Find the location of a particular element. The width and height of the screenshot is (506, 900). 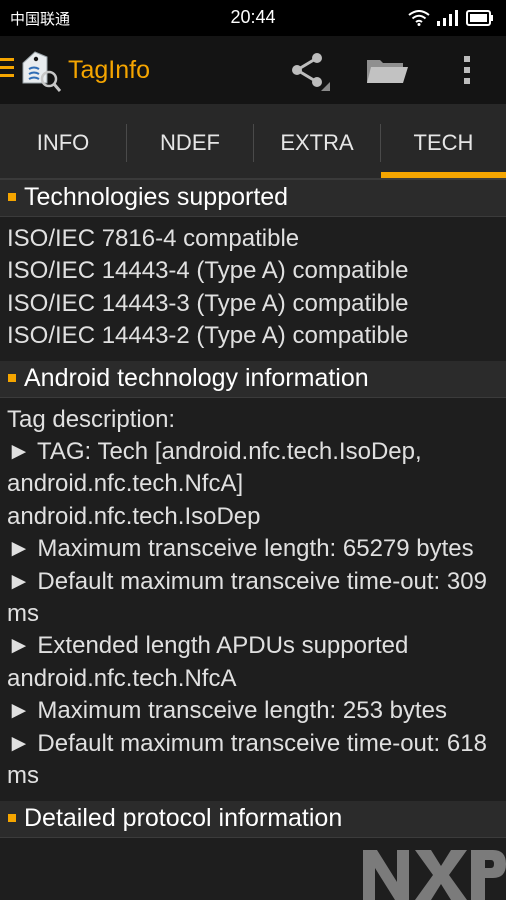

status-bar: 中国联通 20:44 is located at coordinates (253, 18).